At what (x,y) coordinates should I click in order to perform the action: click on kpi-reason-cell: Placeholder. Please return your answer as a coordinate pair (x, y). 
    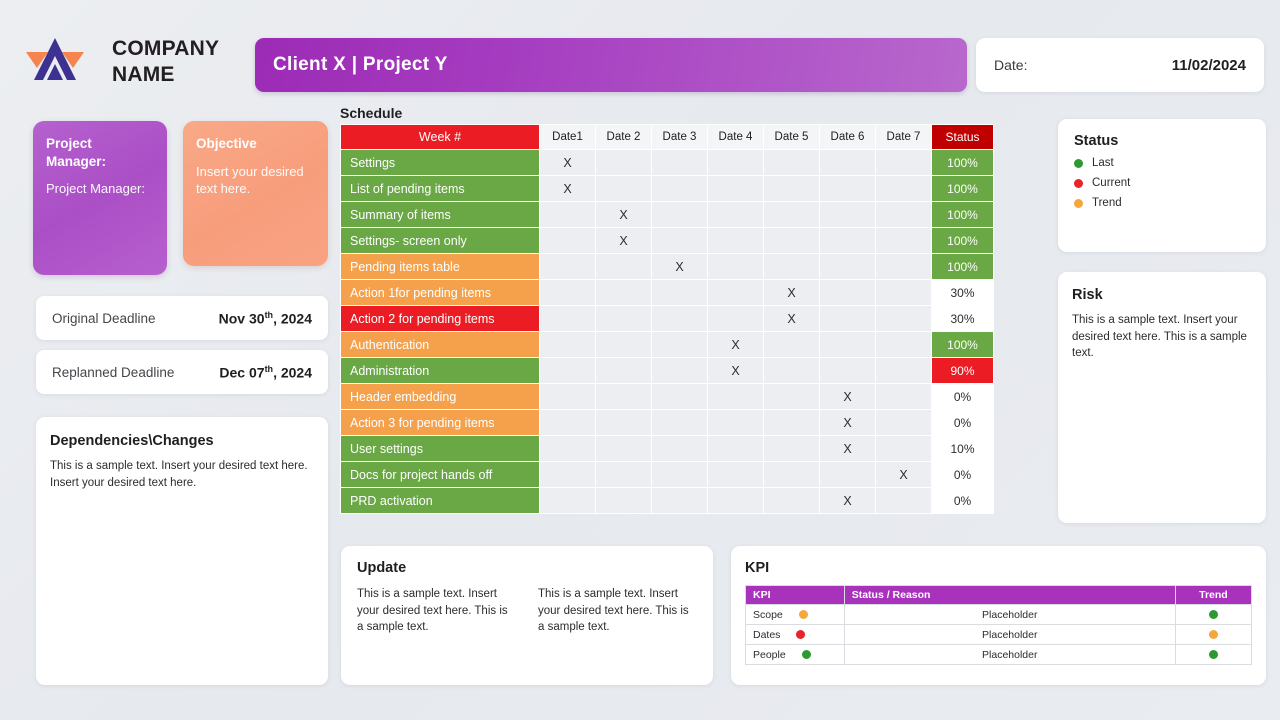
    Looking at the image, I should click on (1009, 614).